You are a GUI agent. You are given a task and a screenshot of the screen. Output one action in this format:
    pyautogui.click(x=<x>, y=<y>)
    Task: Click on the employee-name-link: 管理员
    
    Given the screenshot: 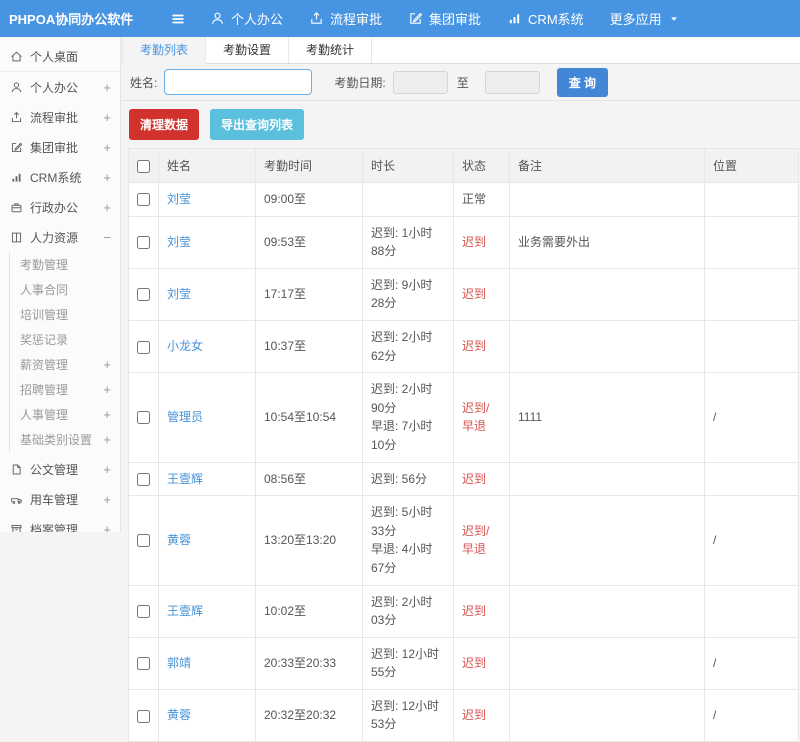 What is the action you would take?
    pyautogui.click(x=185, y=417)
    